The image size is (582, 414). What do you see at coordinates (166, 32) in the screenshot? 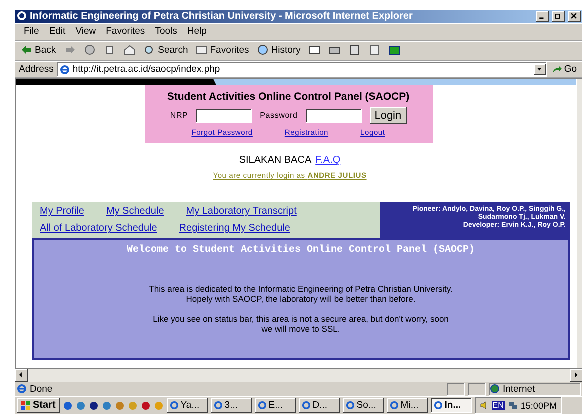
I see `menu-item: Tools` at bounding box center [166, 32].